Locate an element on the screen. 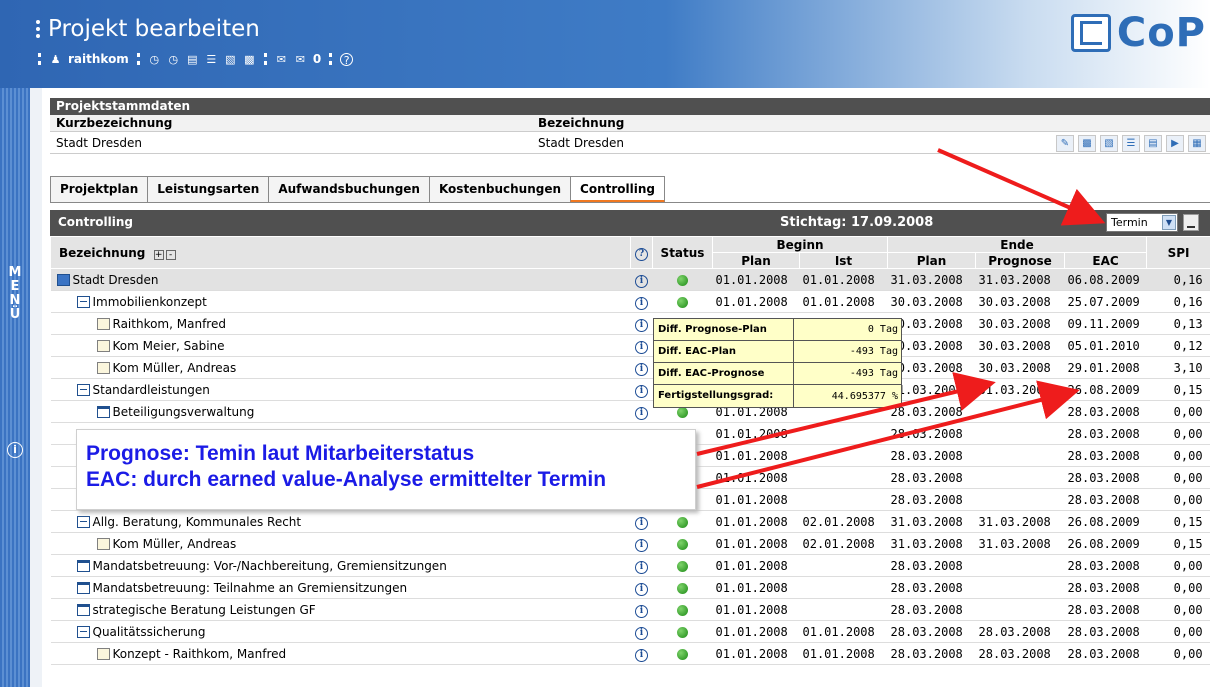 Image resolution: width=1210 pixels, height=687 pixels. row-name-cell: strategische Beratung Leistungen GF is located at coordinates (340, 609).